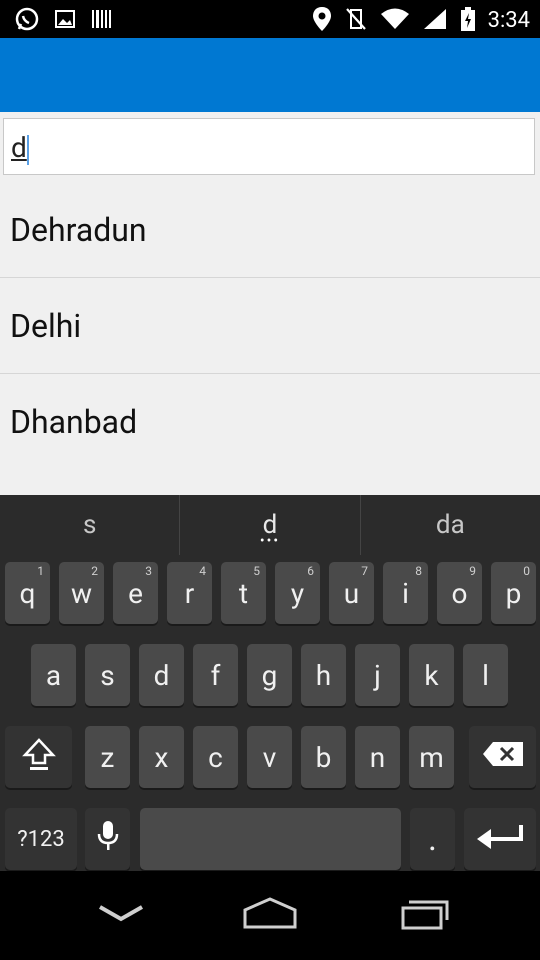  I want to click on key-f: f, so click(215, 675).